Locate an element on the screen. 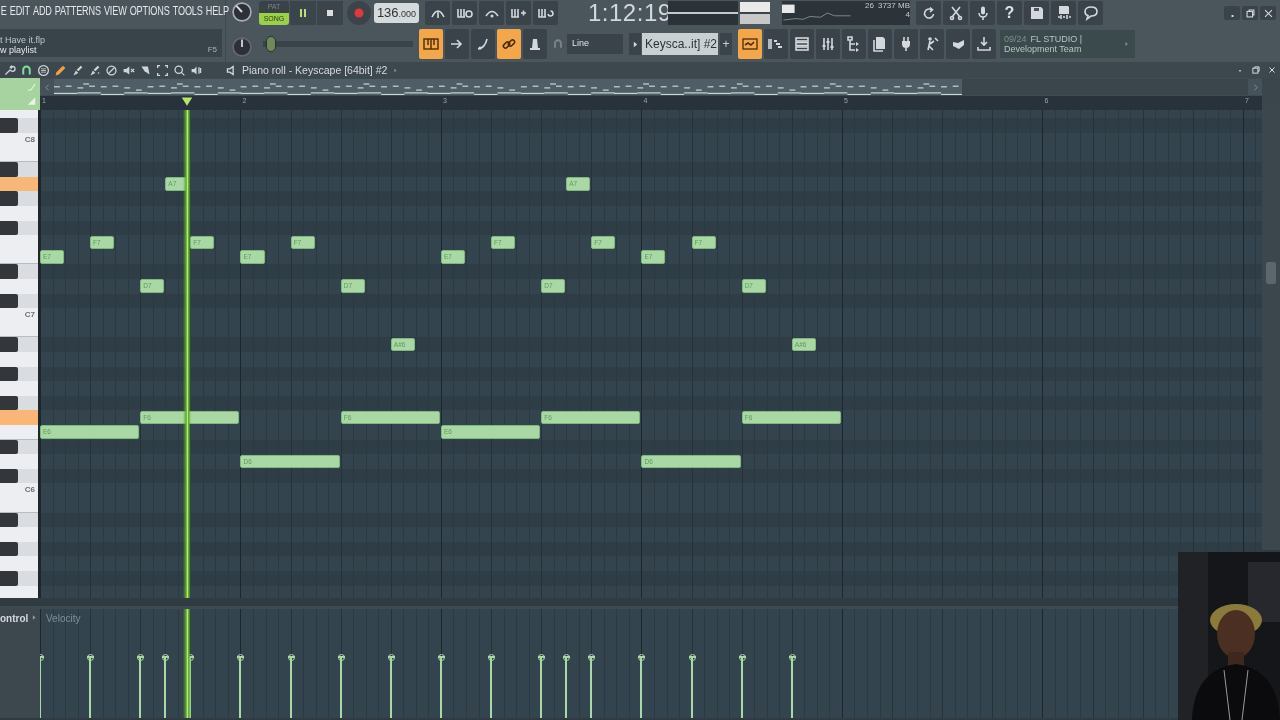  menu-item: OPTIONS is located at coordinates (149, 11).